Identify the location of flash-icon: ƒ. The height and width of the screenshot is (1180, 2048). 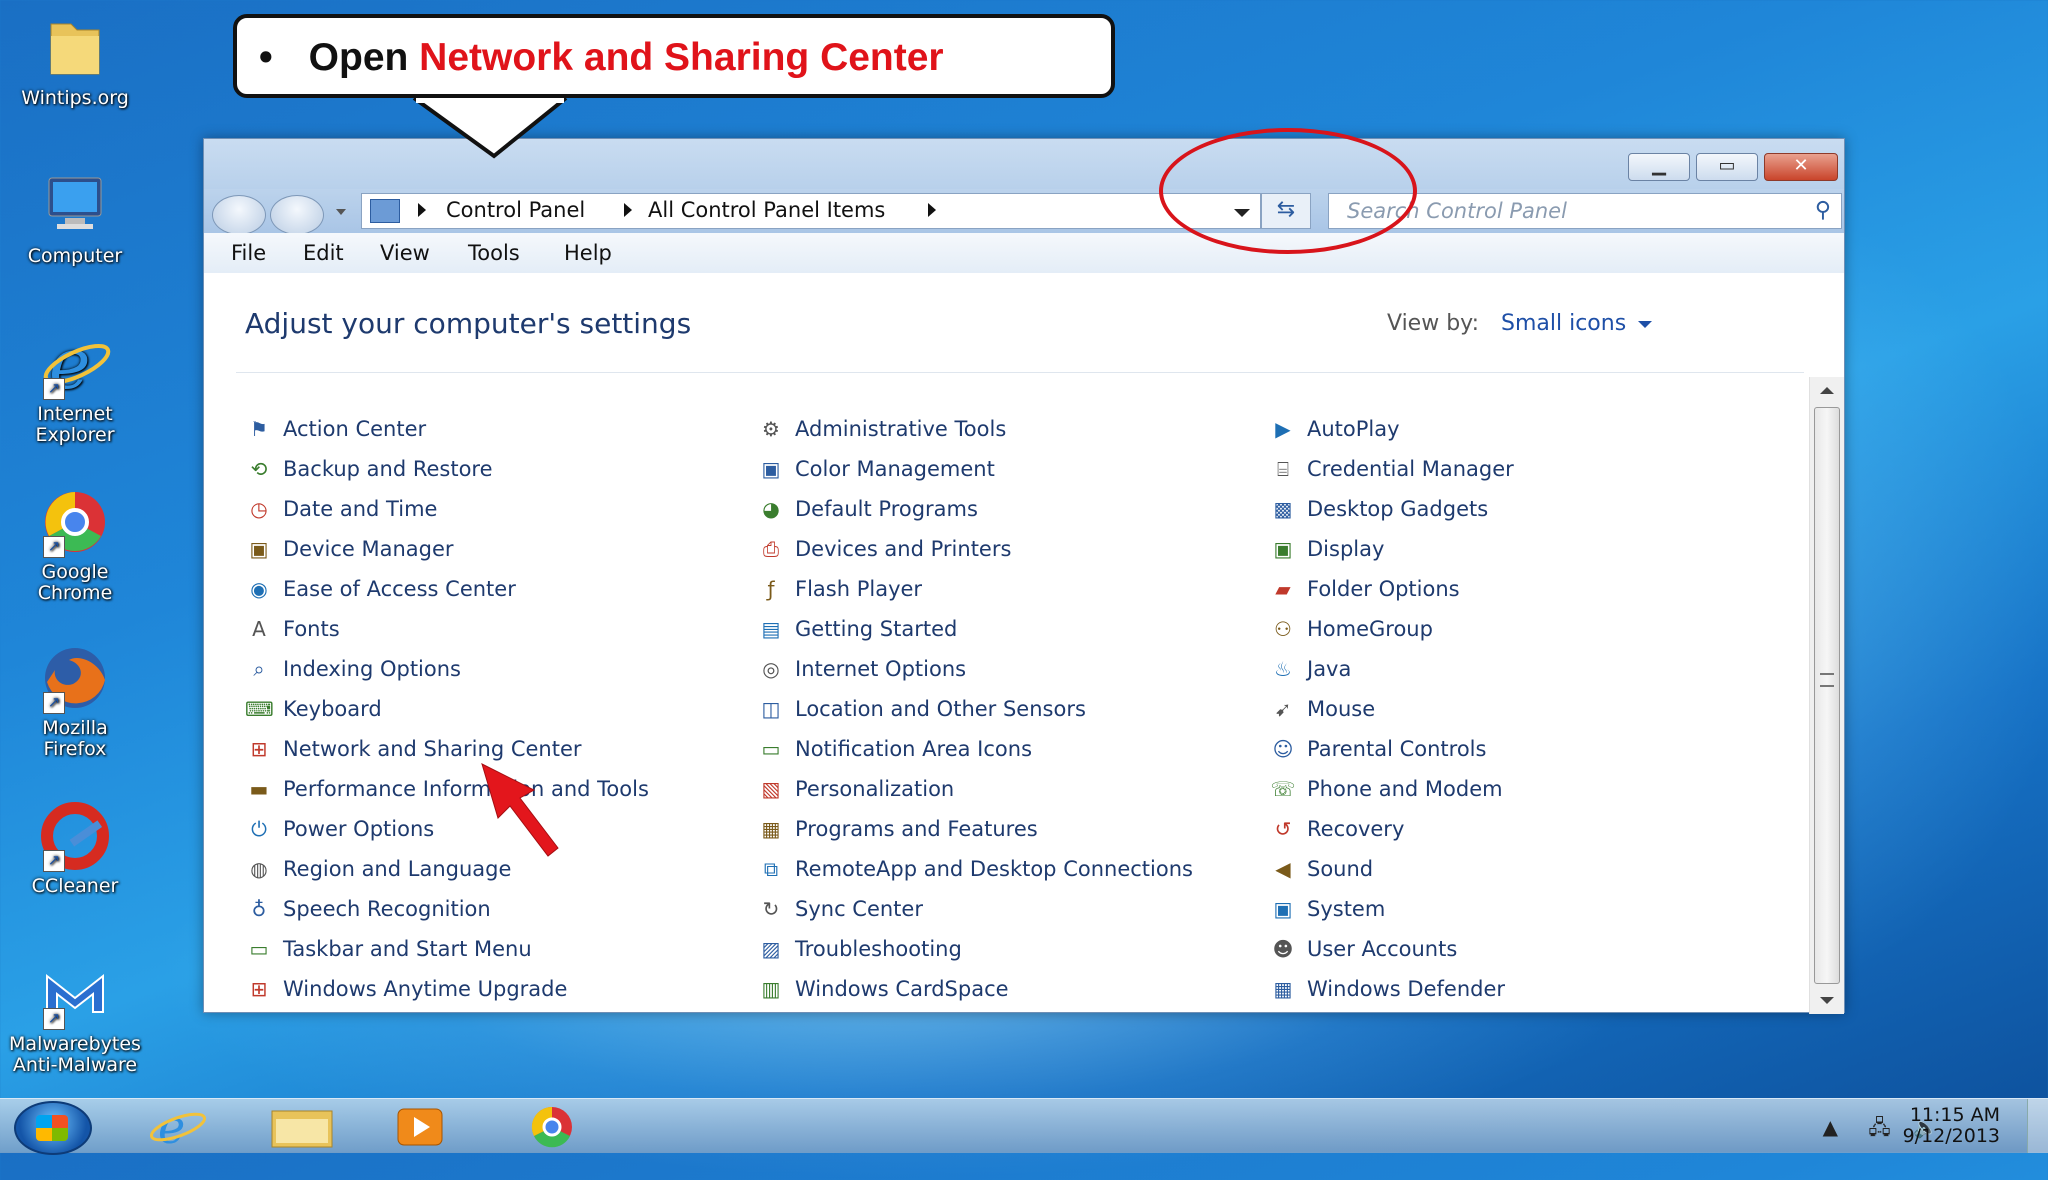
(771, 589).